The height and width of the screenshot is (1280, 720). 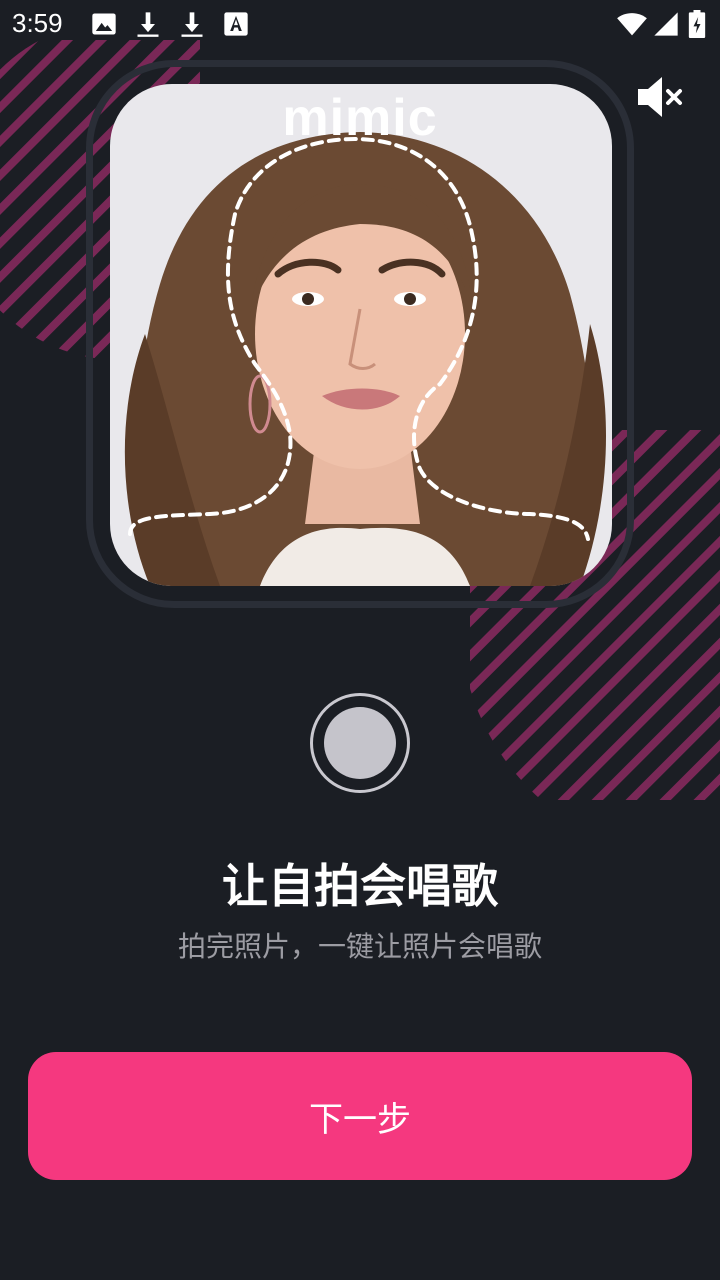 I want to click on page-title: 让自拍会唱歌, so click(x=360, y=886).